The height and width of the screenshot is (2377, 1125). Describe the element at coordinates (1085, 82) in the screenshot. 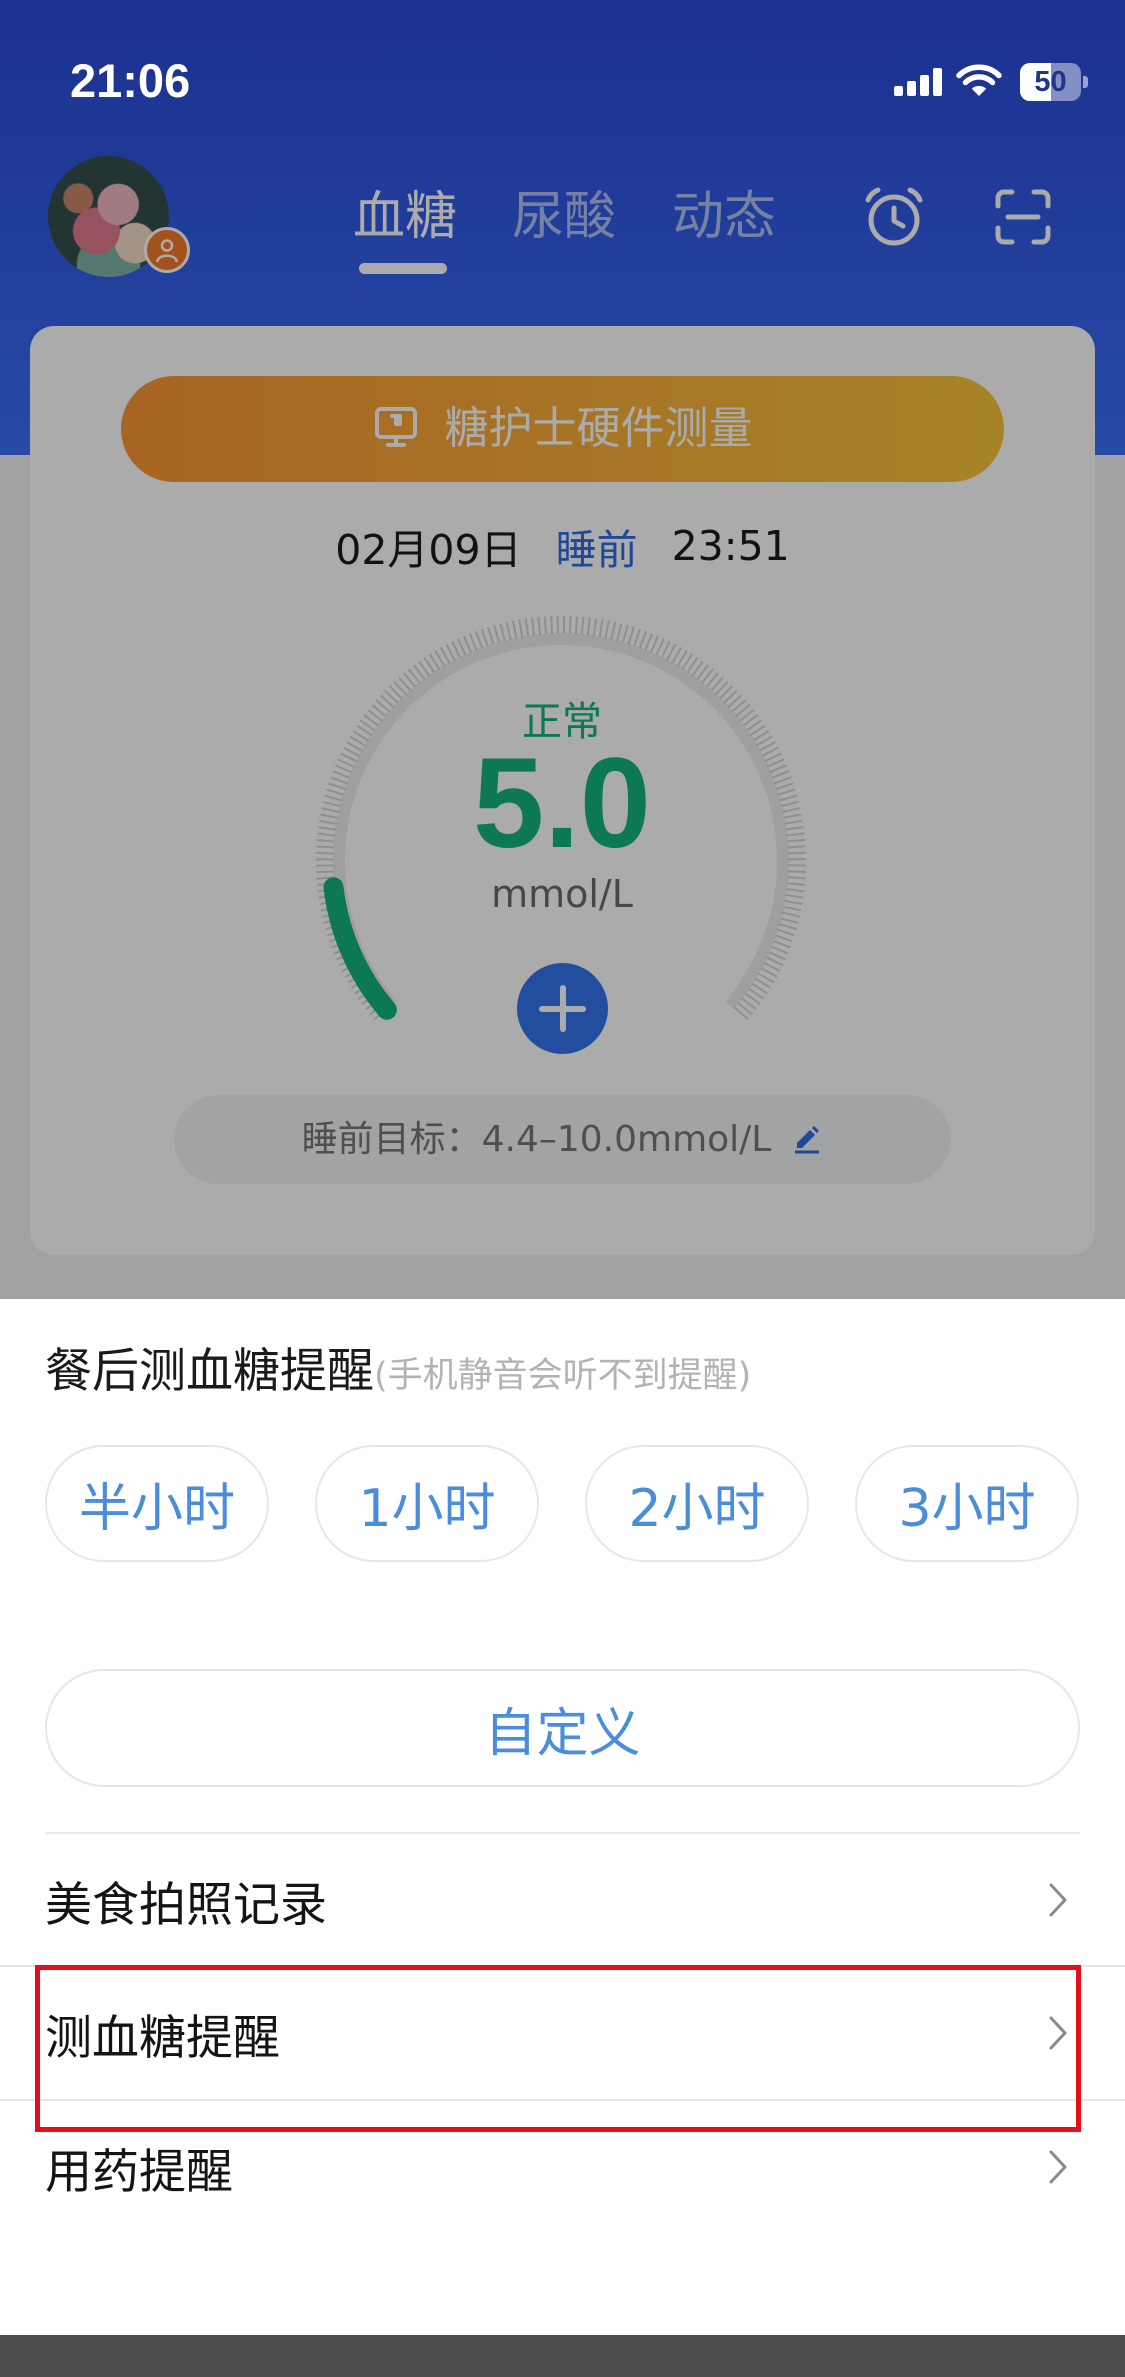

I see `battery-nub` at that location.